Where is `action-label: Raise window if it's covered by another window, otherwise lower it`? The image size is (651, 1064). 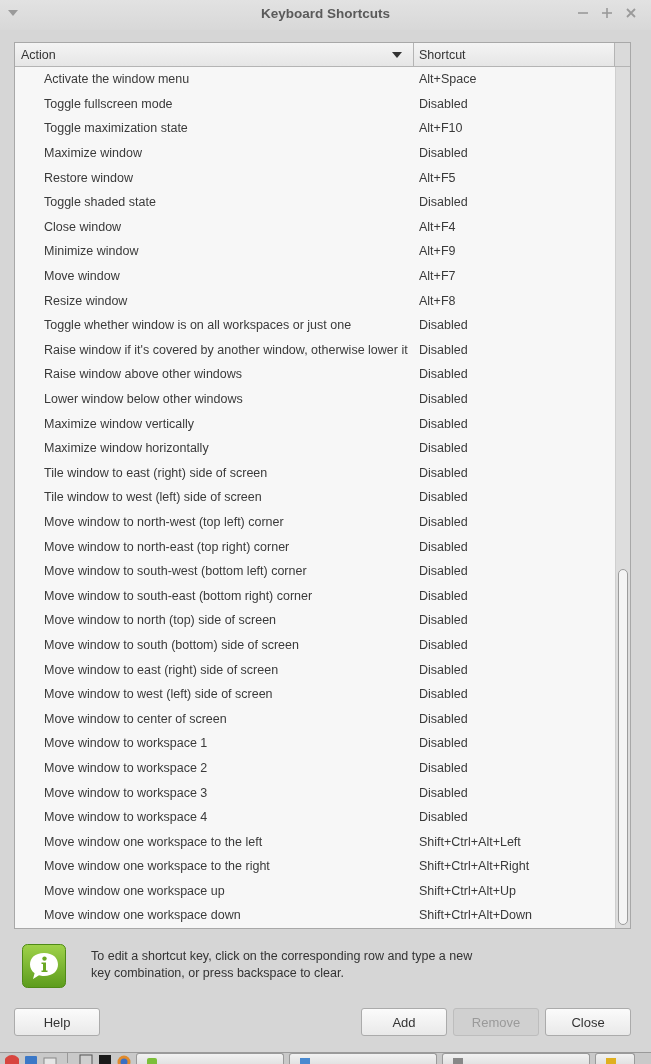 action-label: Raise window if it's covered by another window, otherwise lower it is located at coordinates (226, 349).